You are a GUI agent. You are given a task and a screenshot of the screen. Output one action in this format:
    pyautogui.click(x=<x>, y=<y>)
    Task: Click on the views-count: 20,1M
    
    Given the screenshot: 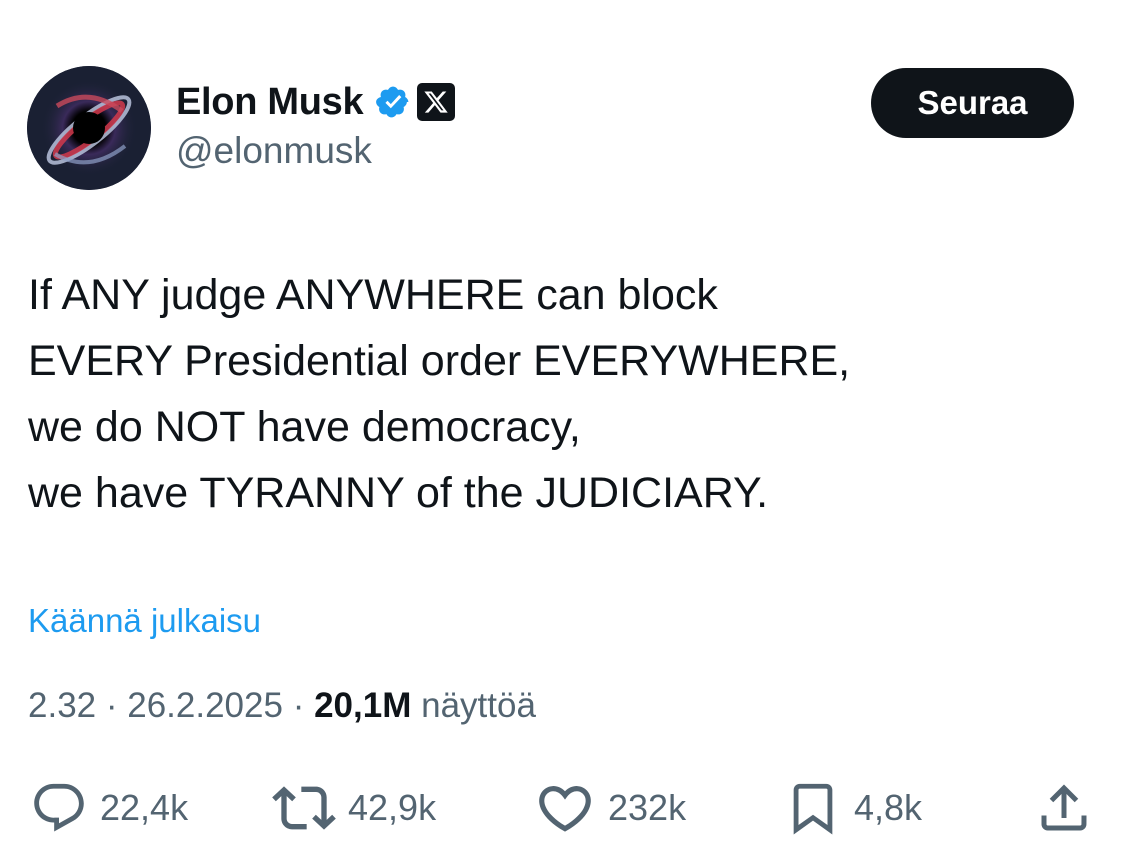 What is the action you would take?
    pyautogui.click(x=362, y=705)
    